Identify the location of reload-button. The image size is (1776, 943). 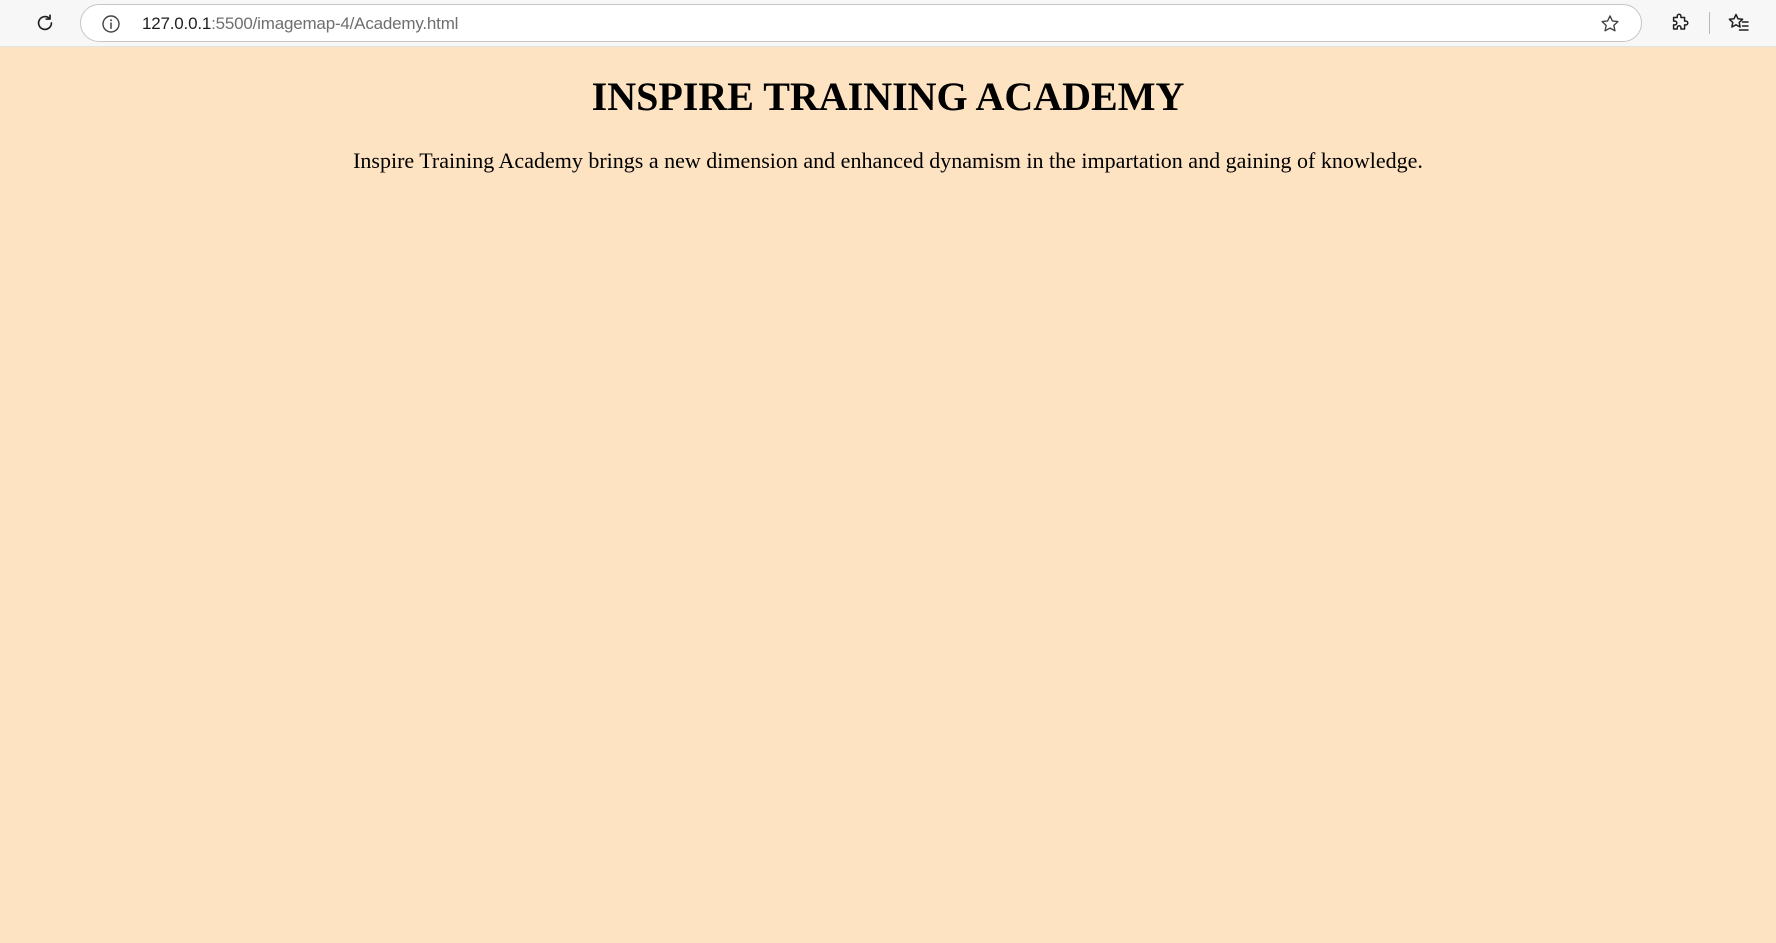
(45, 23).